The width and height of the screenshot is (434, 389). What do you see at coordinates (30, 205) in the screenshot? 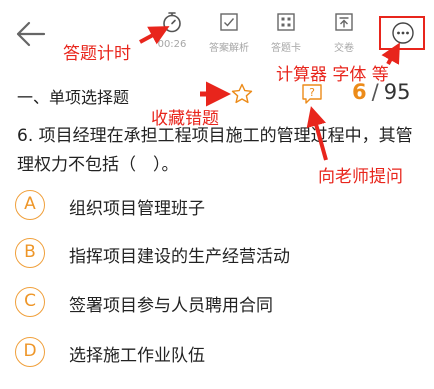
I see `option-letter: A` at bounding box center [30, 205].